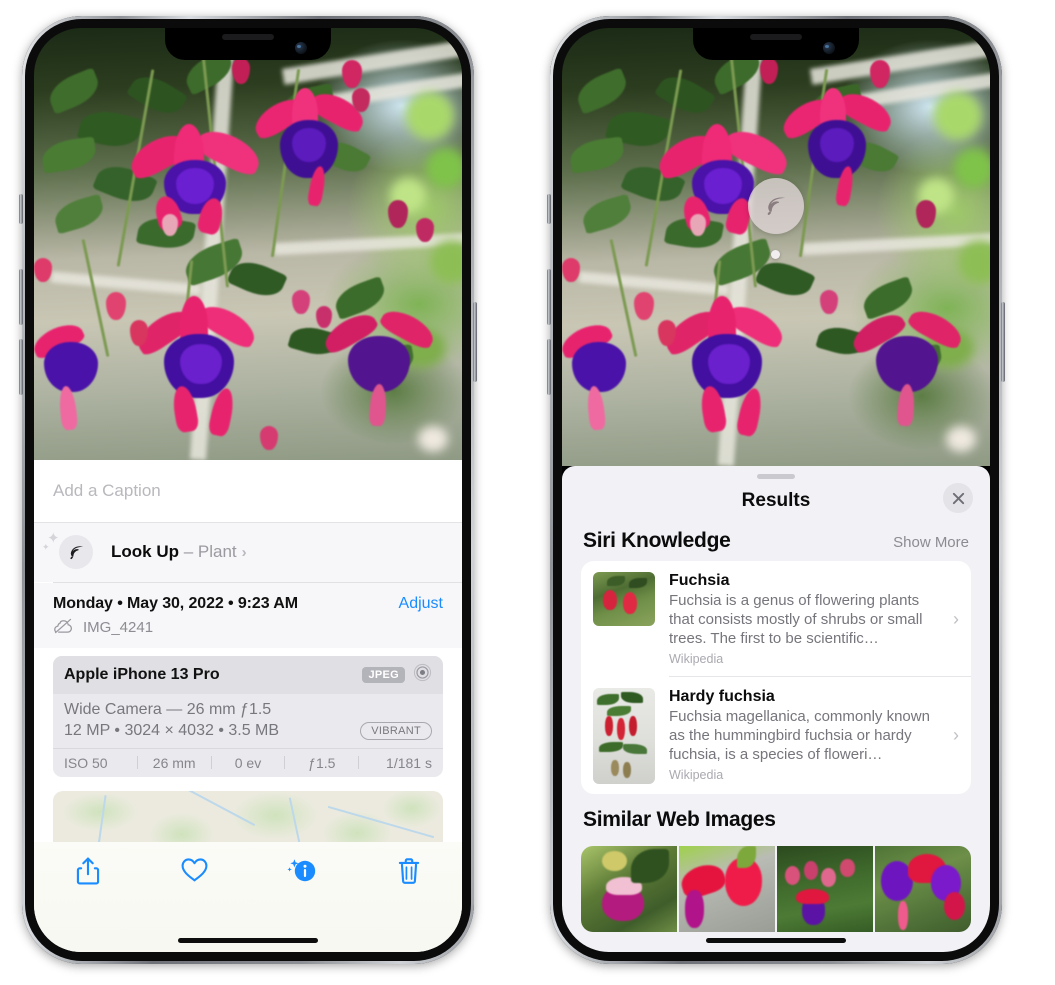 The height and width of the screenshot is (985, 1055). Describe the element at coordinates (46, 547) in the screenshot. I see `sparkle-small-icon: ✦` at that location.